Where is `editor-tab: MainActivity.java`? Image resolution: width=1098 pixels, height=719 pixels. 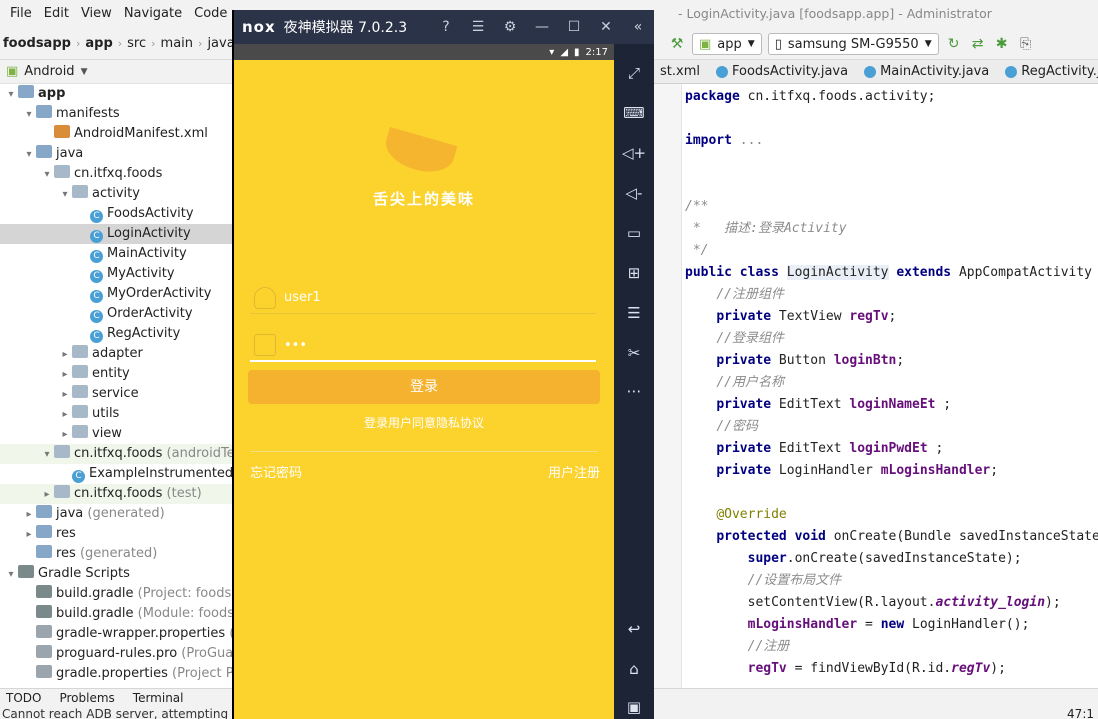 editor-tab: MainActivity.java is located at coordinates (926, 71).